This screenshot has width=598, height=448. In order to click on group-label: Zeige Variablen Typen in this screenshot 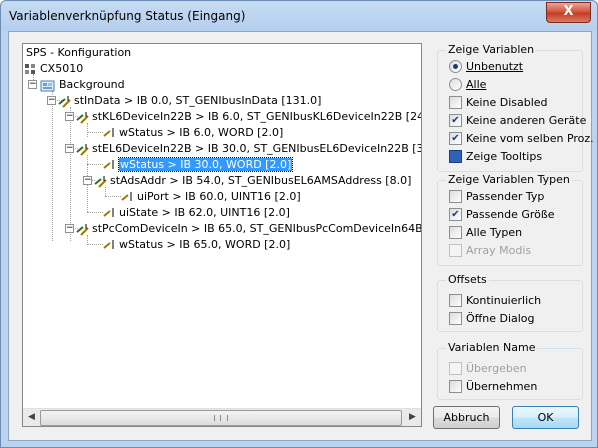, I will do `click(509, 179)`.